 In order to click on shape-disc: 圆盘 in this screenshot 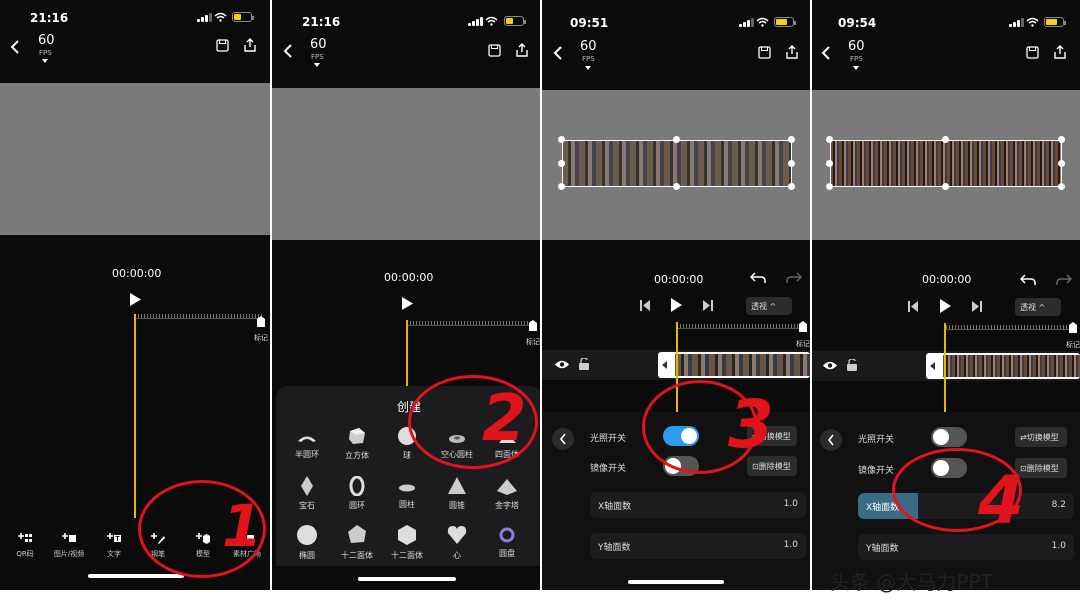, I will do `click(507, 542)`.